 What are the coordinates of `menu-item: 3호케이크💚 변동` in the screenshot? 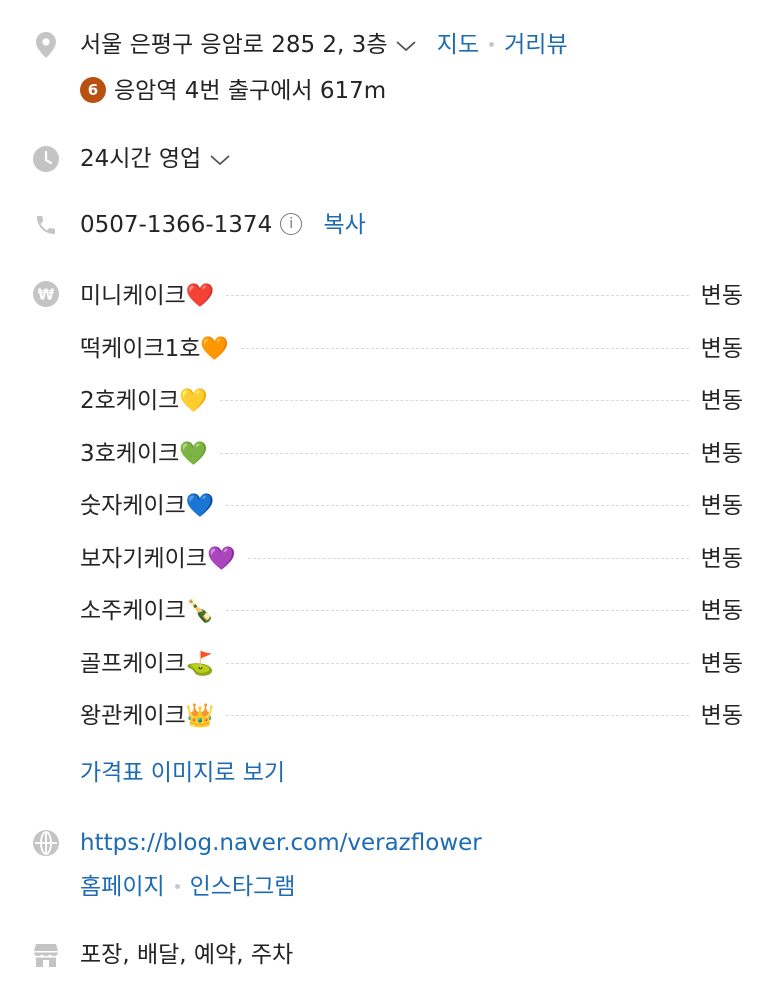 It's located at (411, 451).